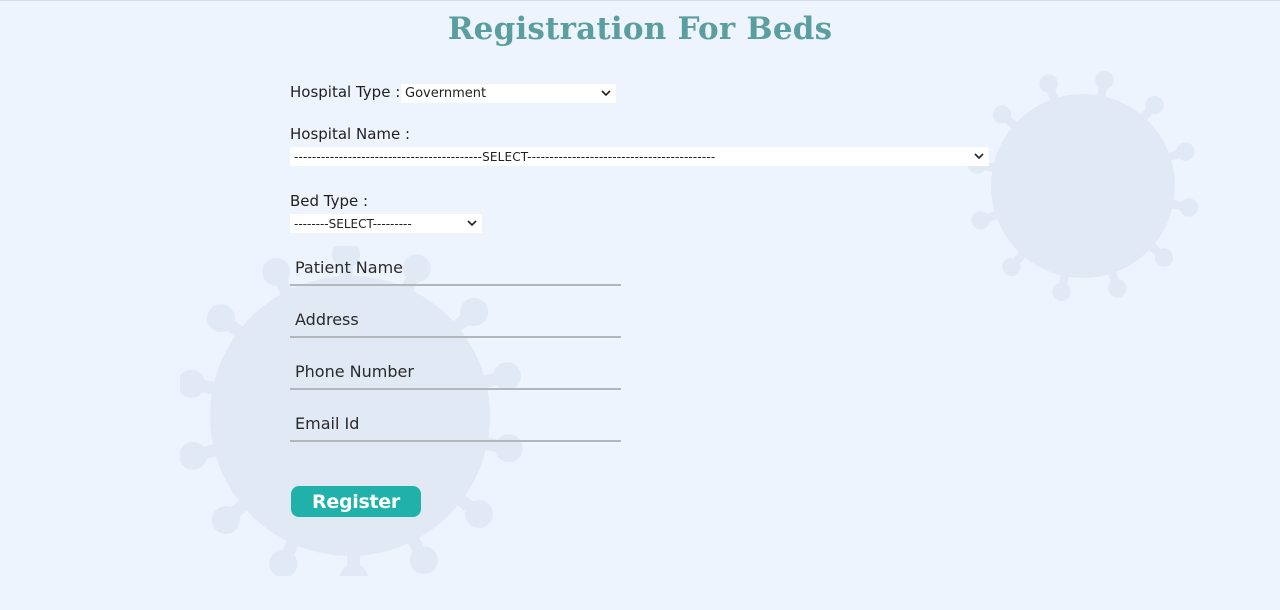 The width and height of the screenshot is (1280, 610). I want to click on register-button: Register, so click(356, 501).